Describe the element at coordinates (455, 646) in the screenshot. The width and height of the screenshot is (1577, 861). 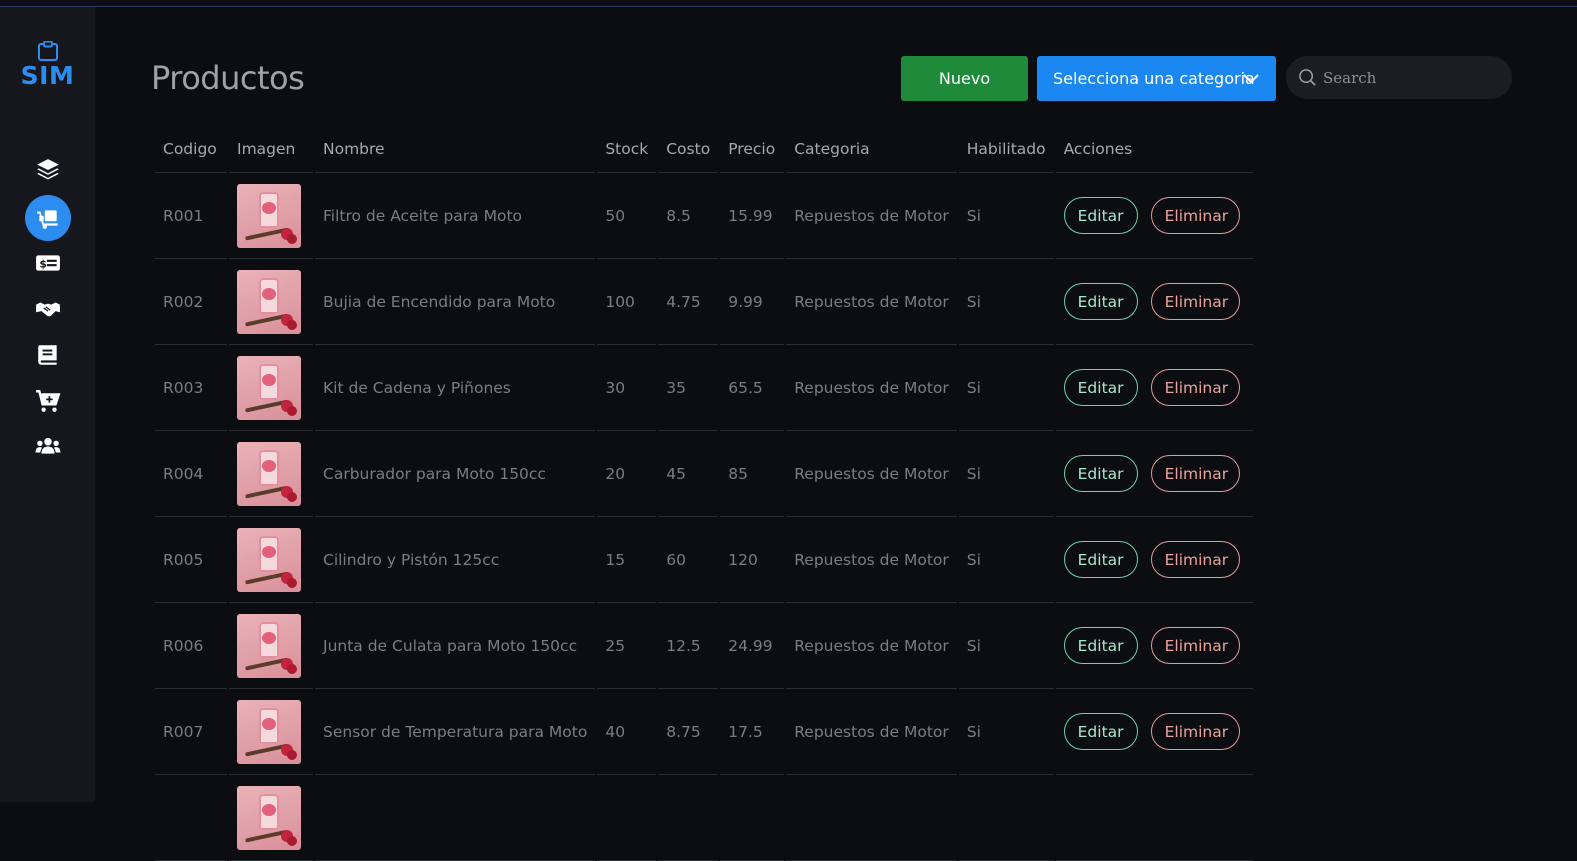
I see `cell-nombre: Junta de Culata para Moto 150cc` at that location.